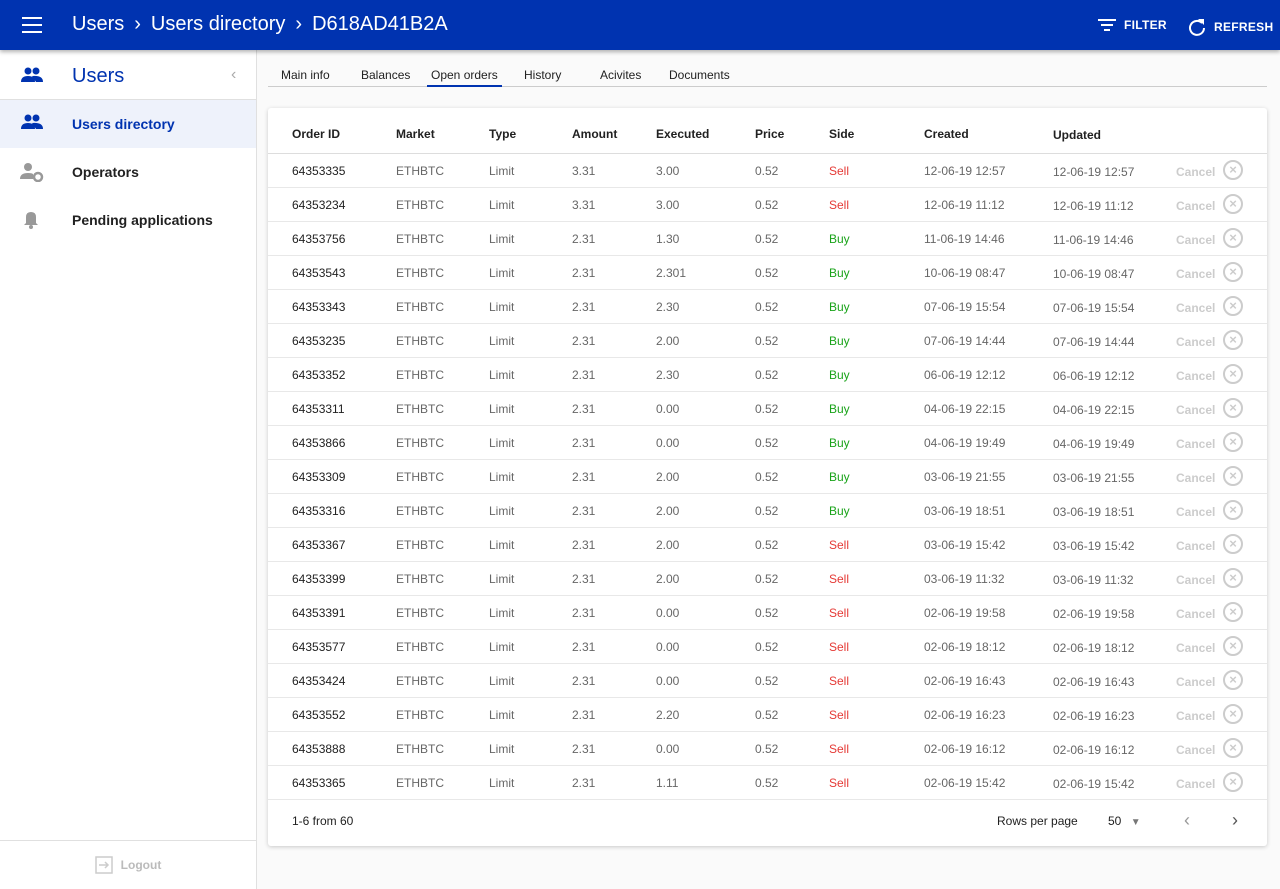  What do you see at coordinates (1235, 820) in the screenshot?
I see `next-page-button: ›` at bounding box center [1235, 820].